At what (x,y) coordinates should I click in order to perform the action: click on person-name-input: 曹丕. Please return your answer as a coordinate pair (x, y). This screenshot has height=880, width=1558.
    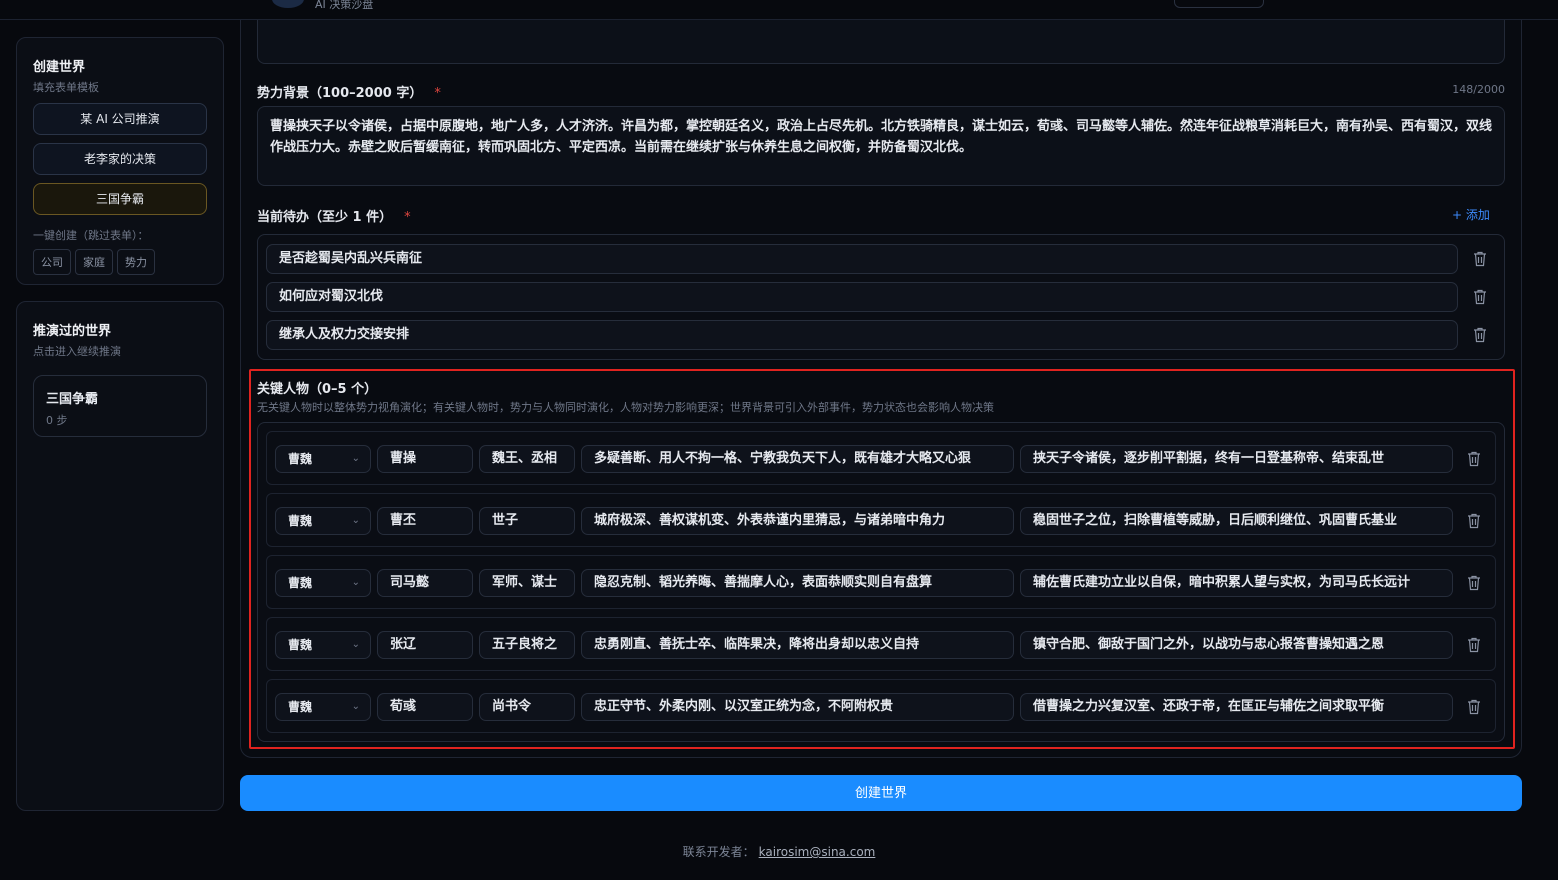
    Looking at the image, I should click on (425, 521).